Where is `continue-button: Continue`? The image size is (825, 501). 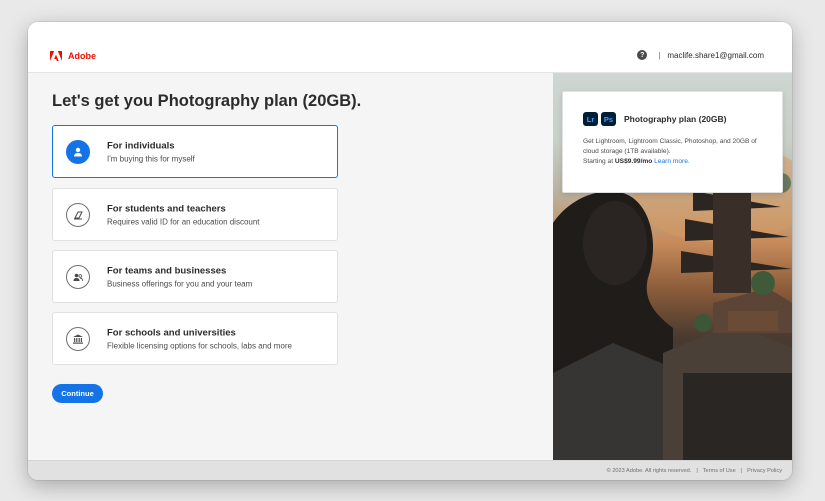 continue-button: Continue is located at coordinates (77, 393).